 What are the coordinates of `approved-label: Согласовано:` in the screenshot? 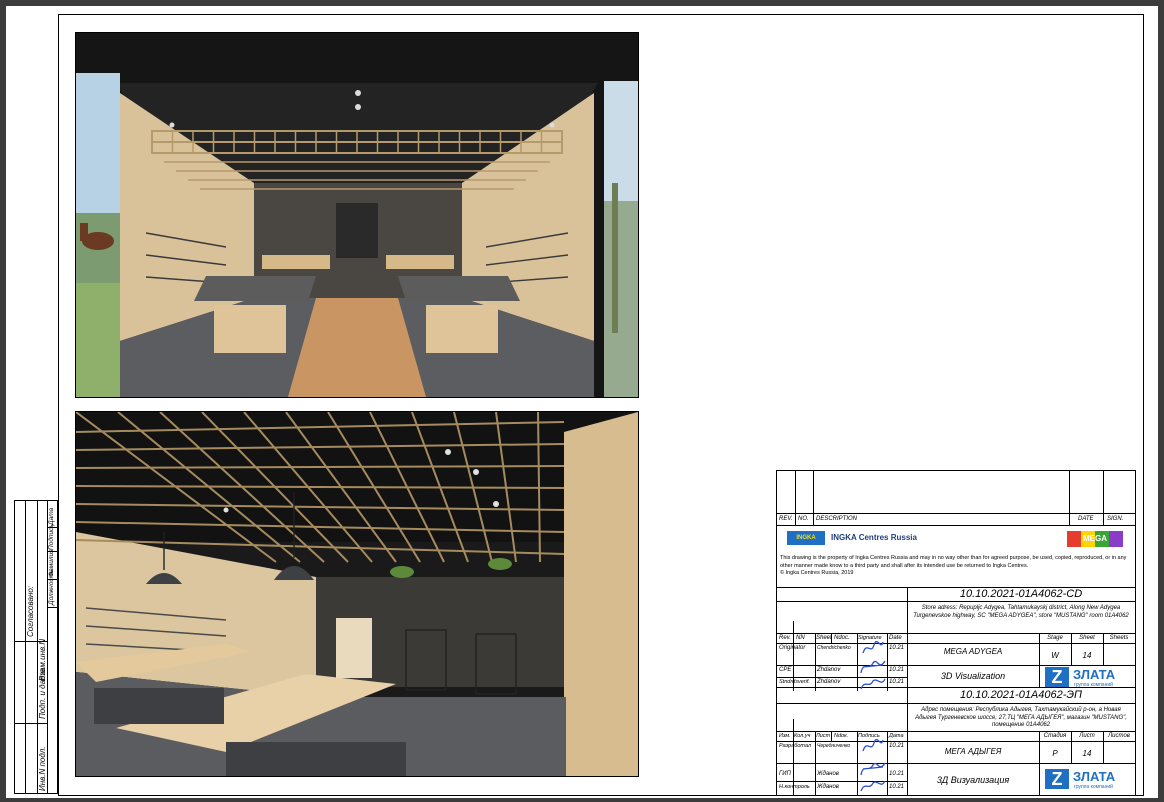 It's located at (30, 611).